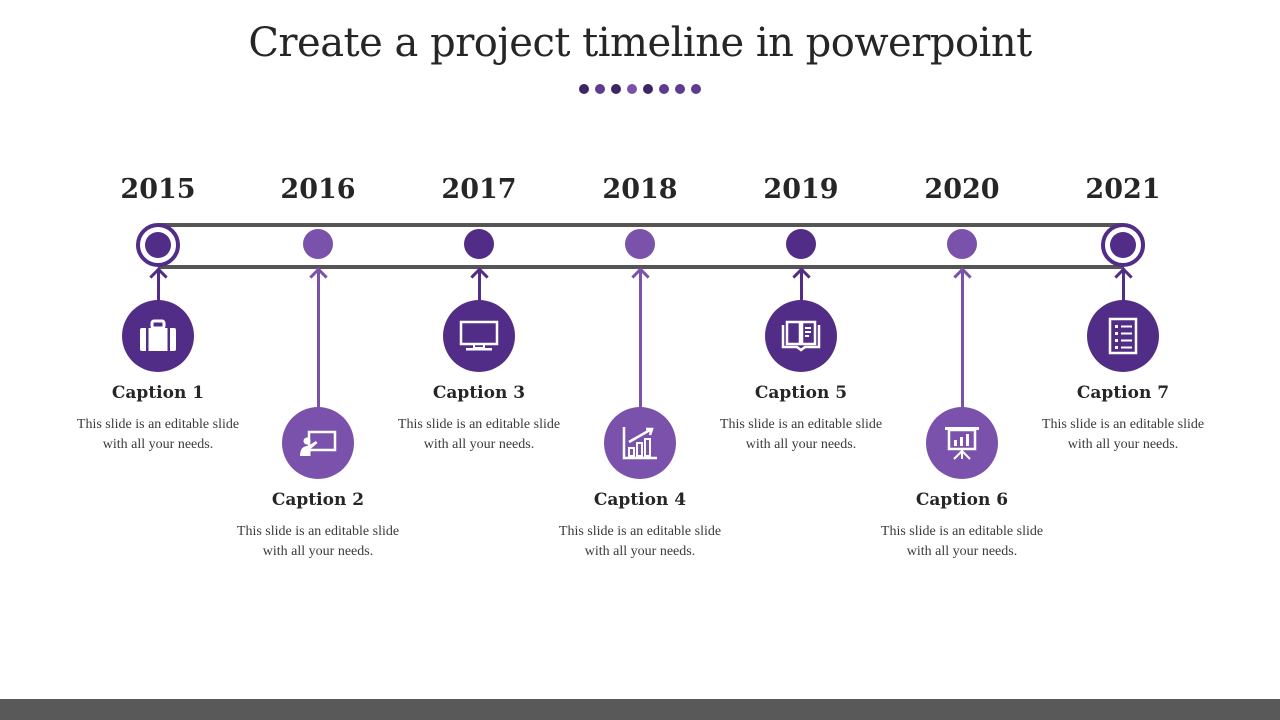 This screenshot has width=1280, height=720. What do you see at coordinates (158, 189) in the screenshot?
I see `year-label: 2015` at bounding box center [158, 189].